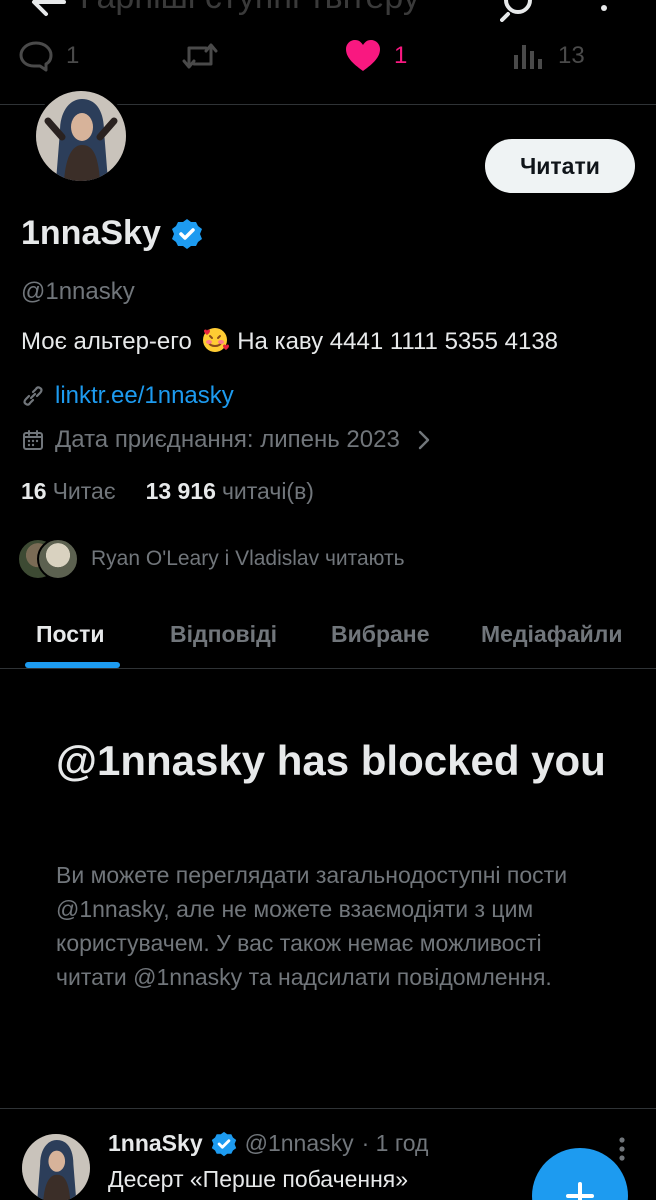  What do you see at coordinates (380, 634) in the screenshot?
I see `tab-highlights: Вибране` at bounding box center [380, 634].